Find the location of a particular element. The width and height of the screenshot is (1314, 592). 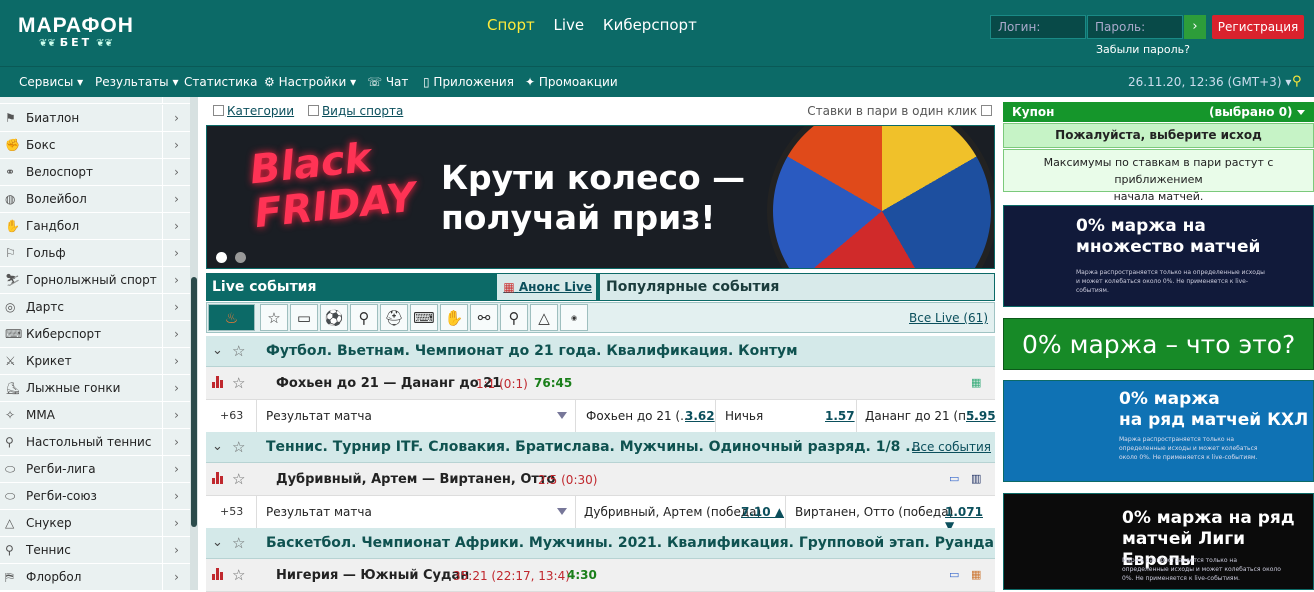

menu-services: Сервисы ▾ is located at coordinates (51, 82).